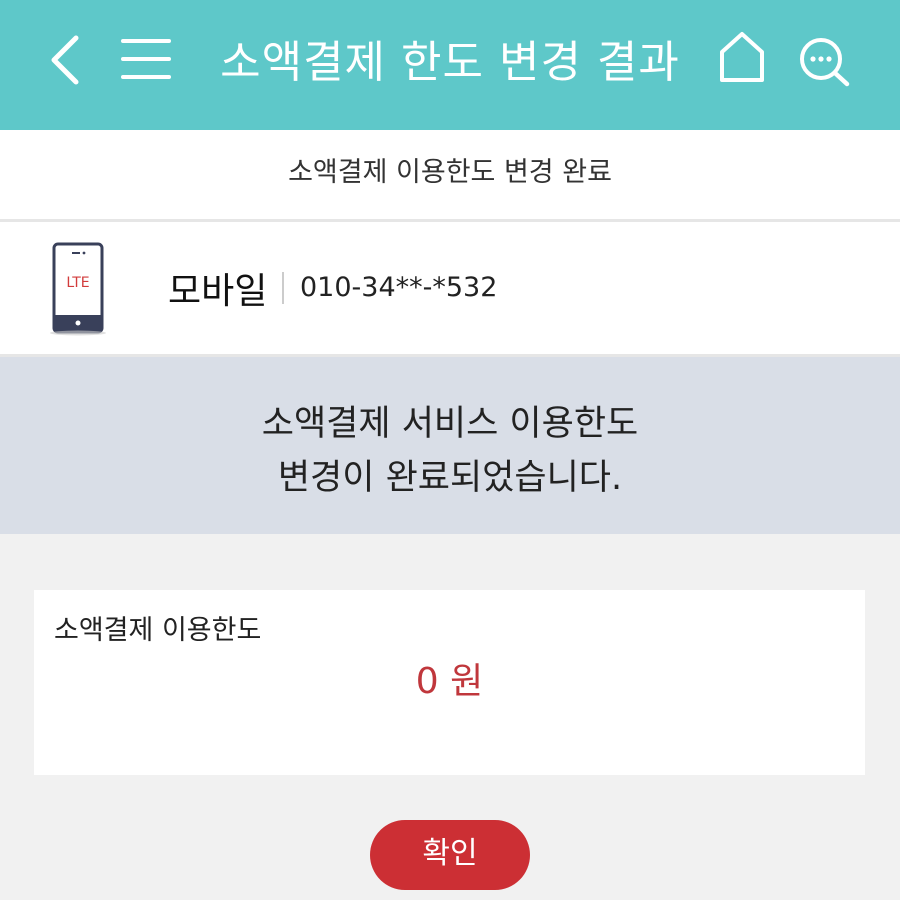 The width and height of the screenshot is (900, 900). I want to click on phone-number: 010-34**-*532, so click(399, 287).